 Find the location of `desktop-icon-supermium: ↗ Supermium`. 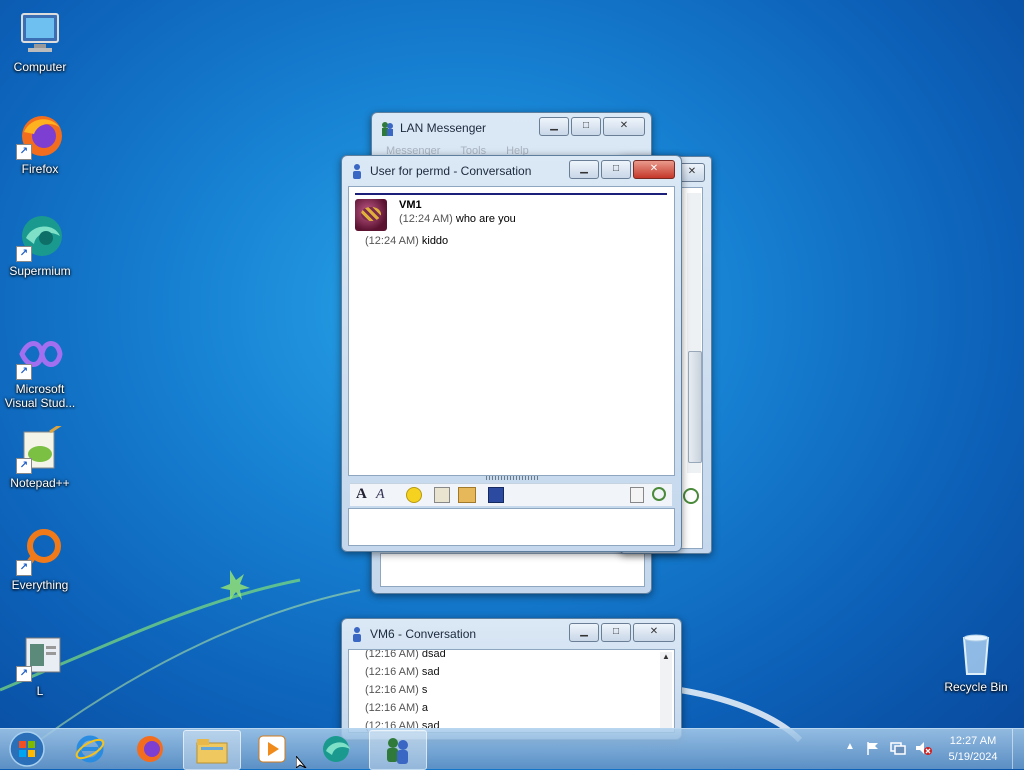

desktop-icon-supermium: ↗ Supermium is located at coordinates (40, 246).